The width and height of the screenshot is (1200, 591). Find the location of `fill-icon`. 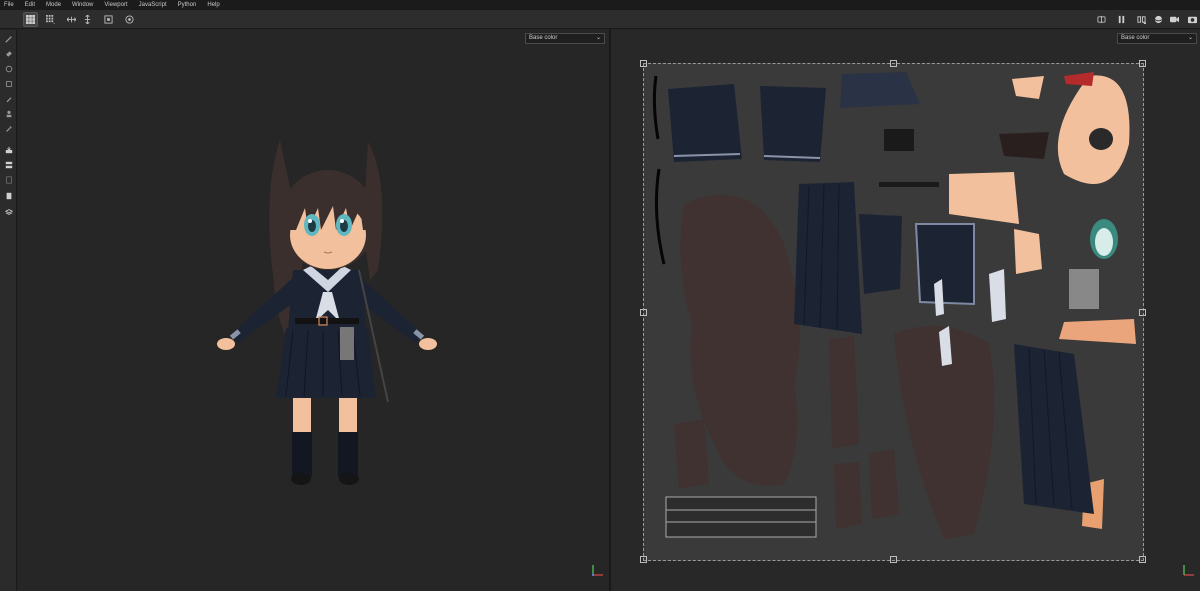

fill-icon is located at coordinates (8, 164).